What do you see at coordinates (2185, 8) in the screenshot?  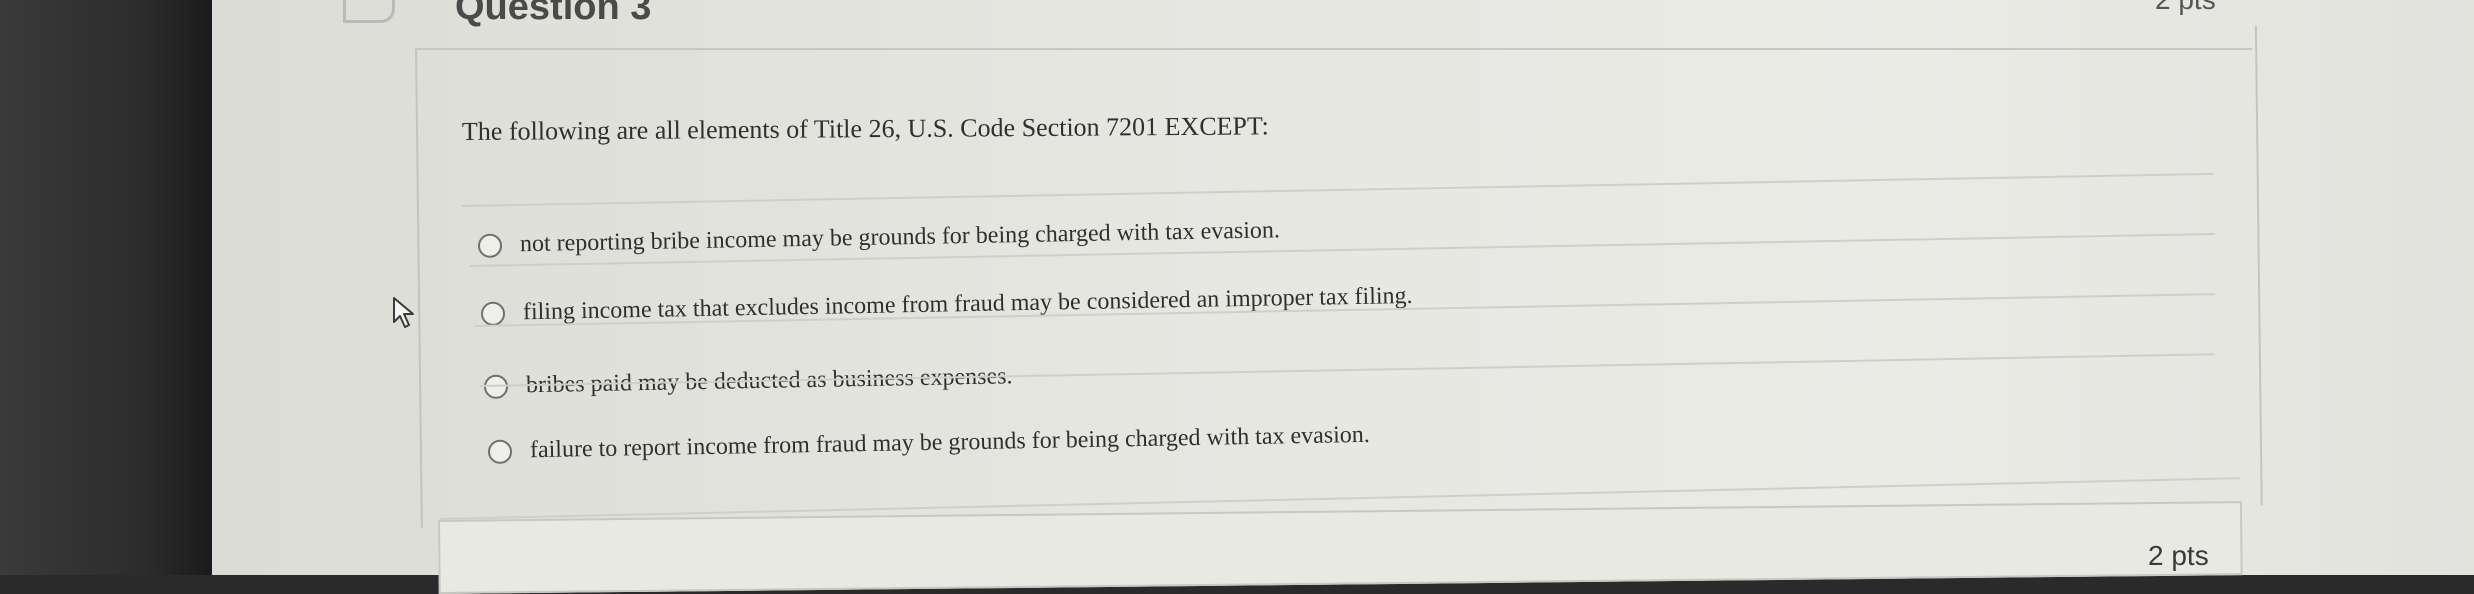 I see `question-points: 2 pts` at bounding box center [2185, 8].